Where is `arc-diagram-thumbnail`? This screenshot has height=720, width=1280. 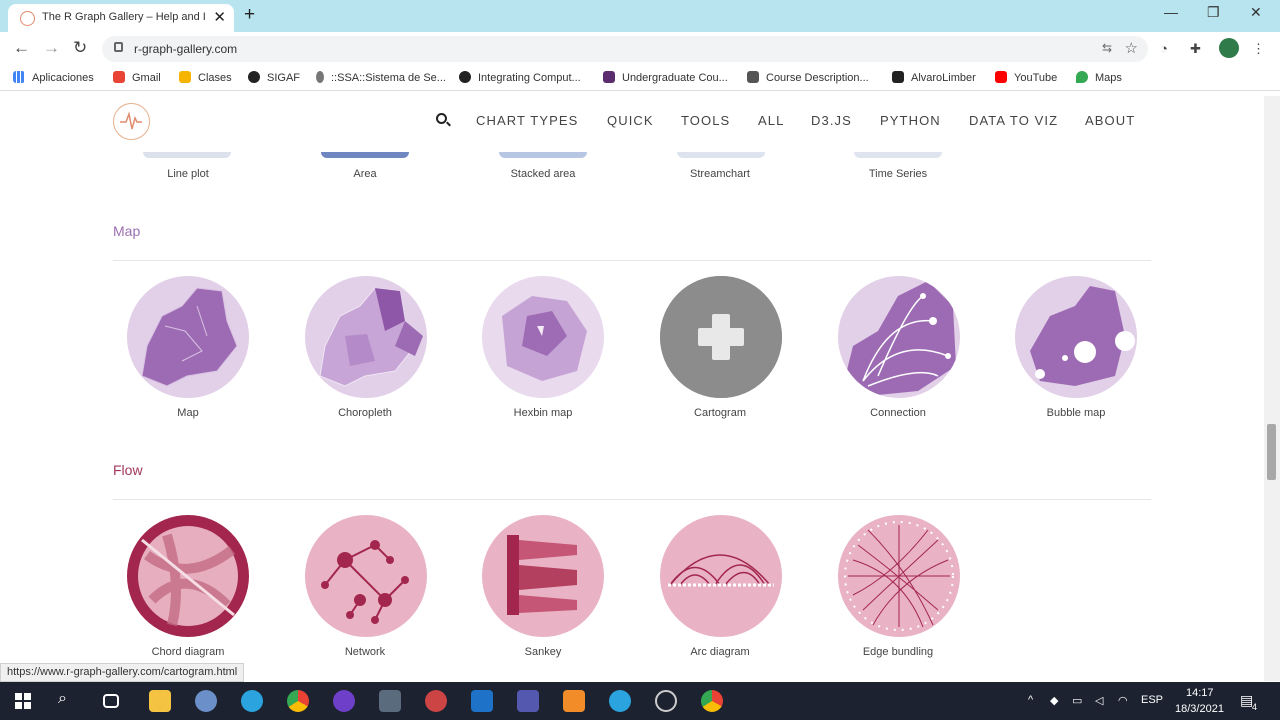 arc-diagram-thumbnail is located at coordinates (721, 576).